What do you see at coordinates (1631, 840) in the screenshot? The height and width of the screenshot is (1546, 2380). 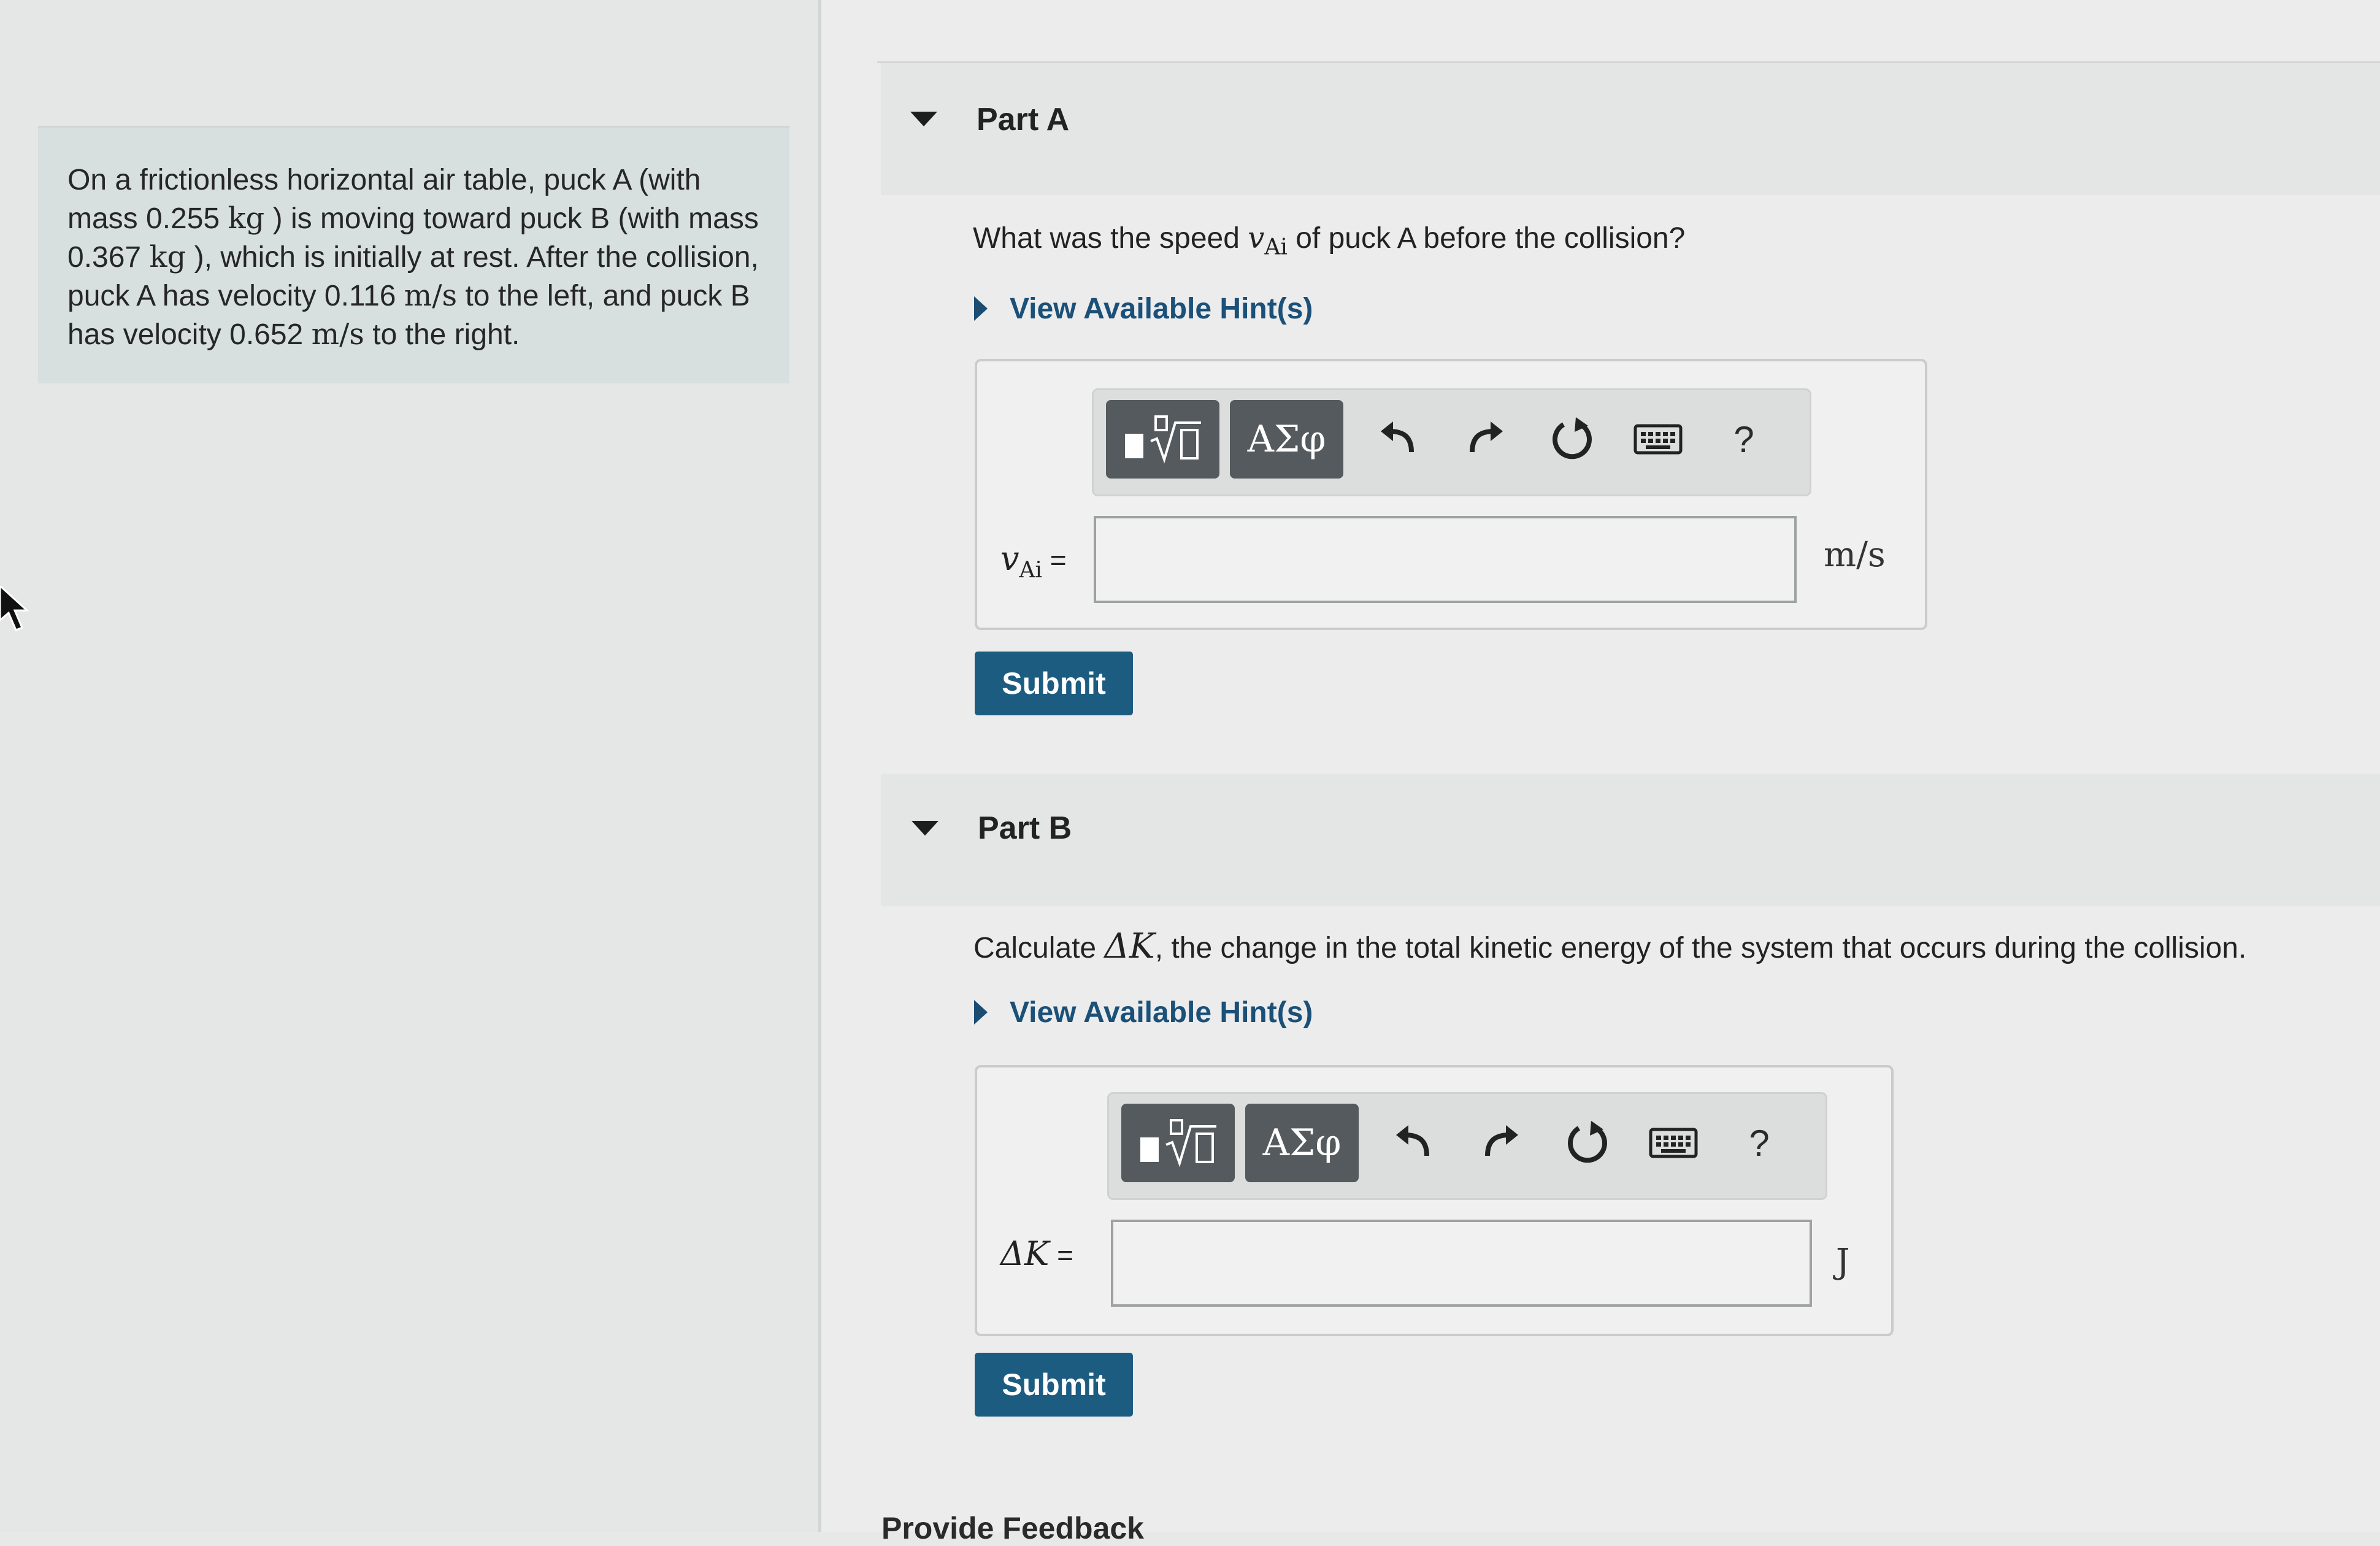 I see `part-b-header` at bounding box center [1631, 840].